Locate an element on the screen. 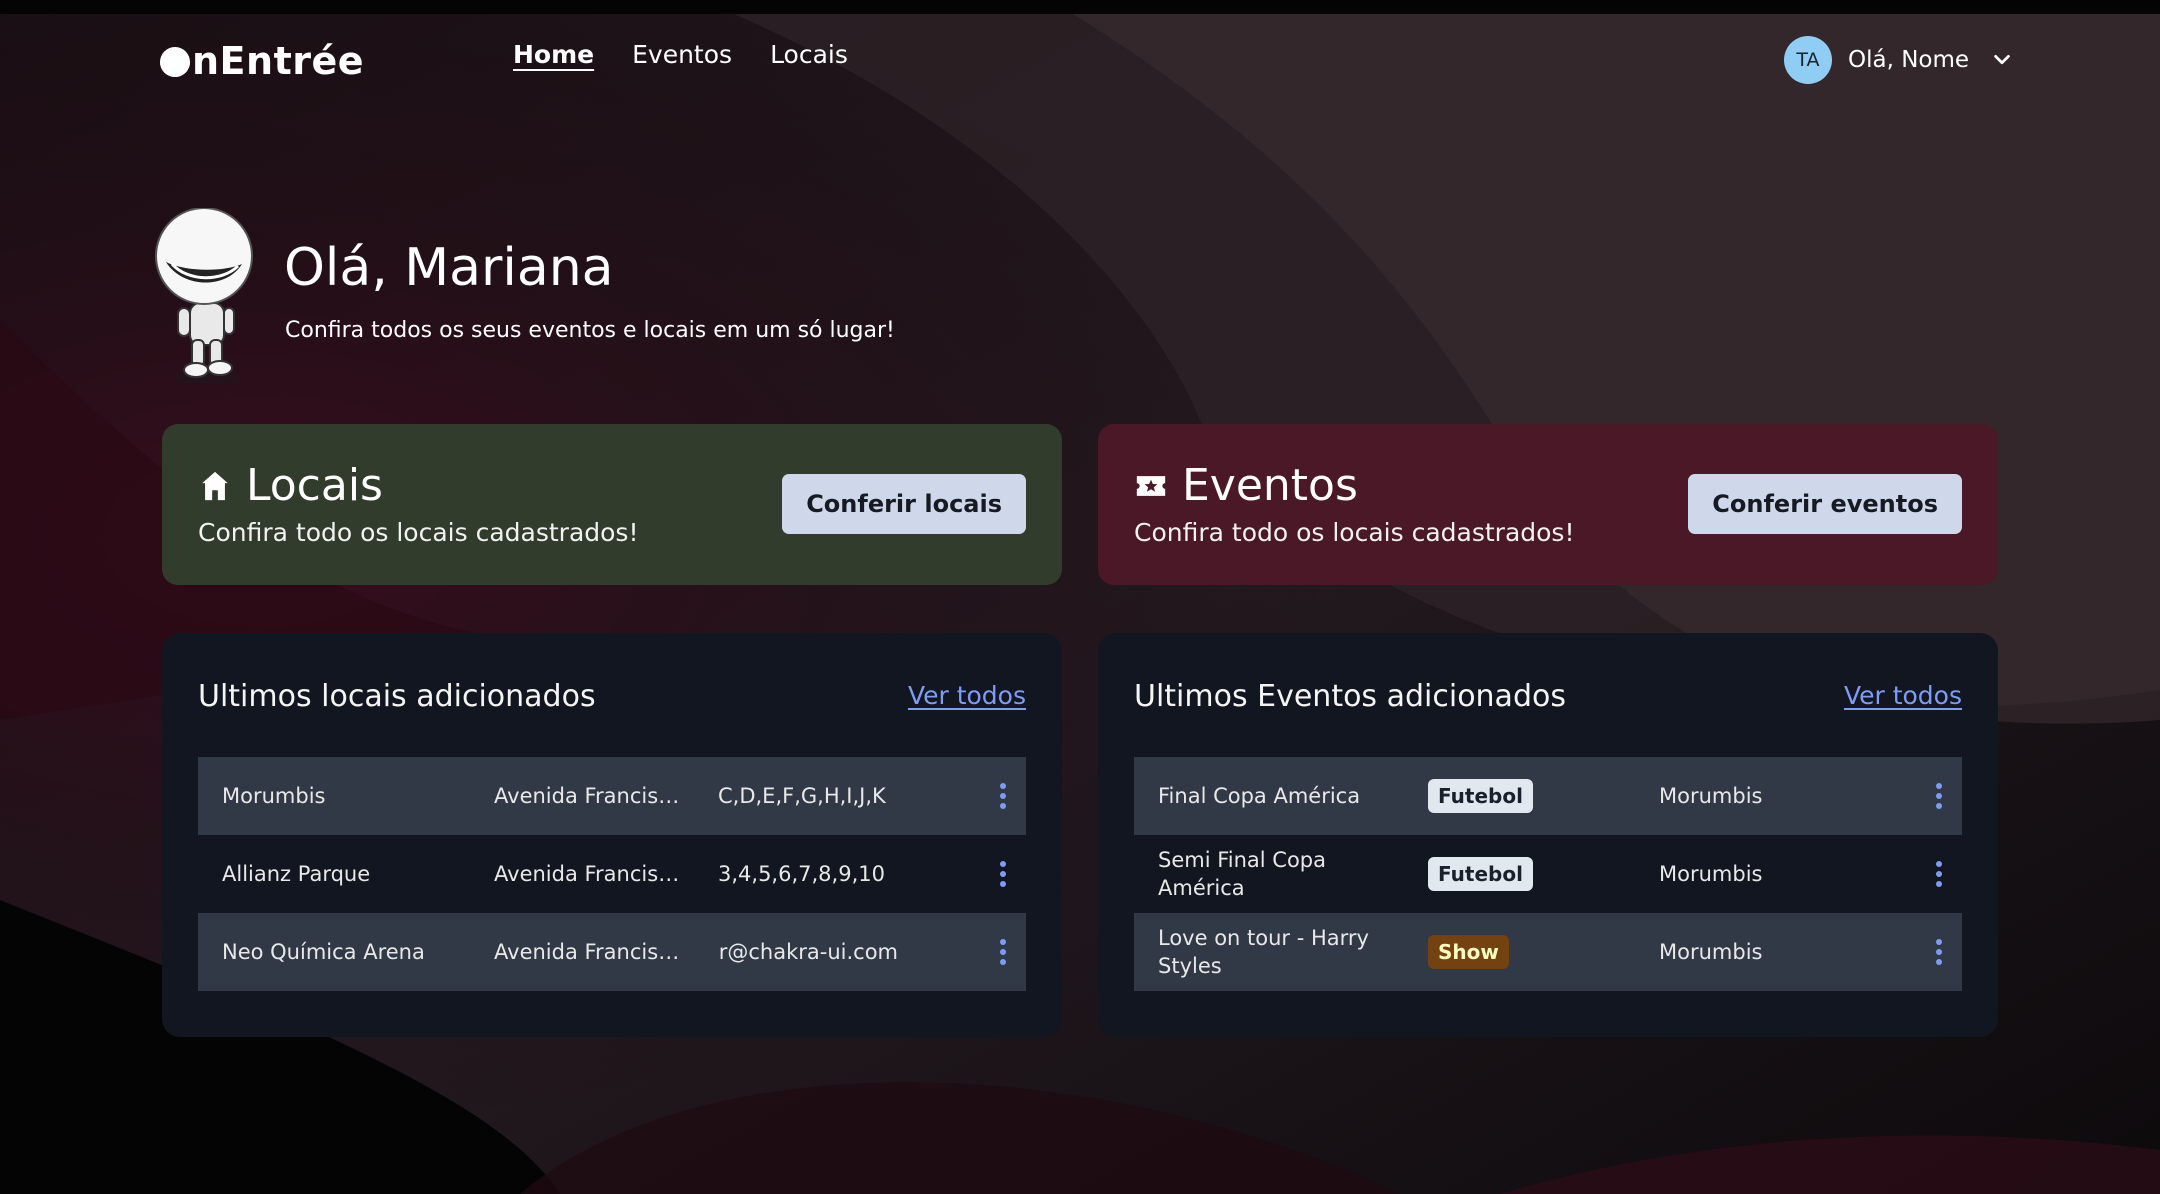  table-row: Semi Final Copa América Futebol Morumbis is located at coordinates (1548, 874).